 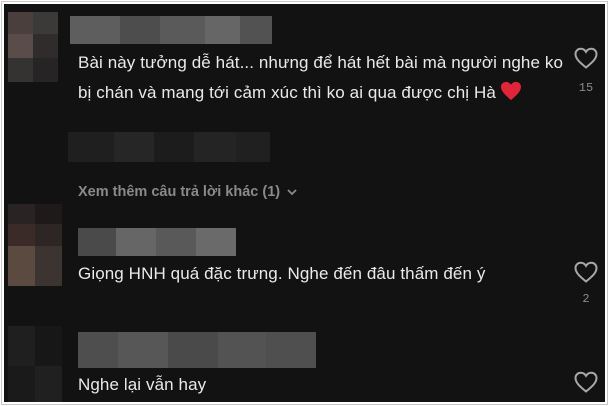 I want to click on reply-preview-blurred, so click(x=169, y=147).